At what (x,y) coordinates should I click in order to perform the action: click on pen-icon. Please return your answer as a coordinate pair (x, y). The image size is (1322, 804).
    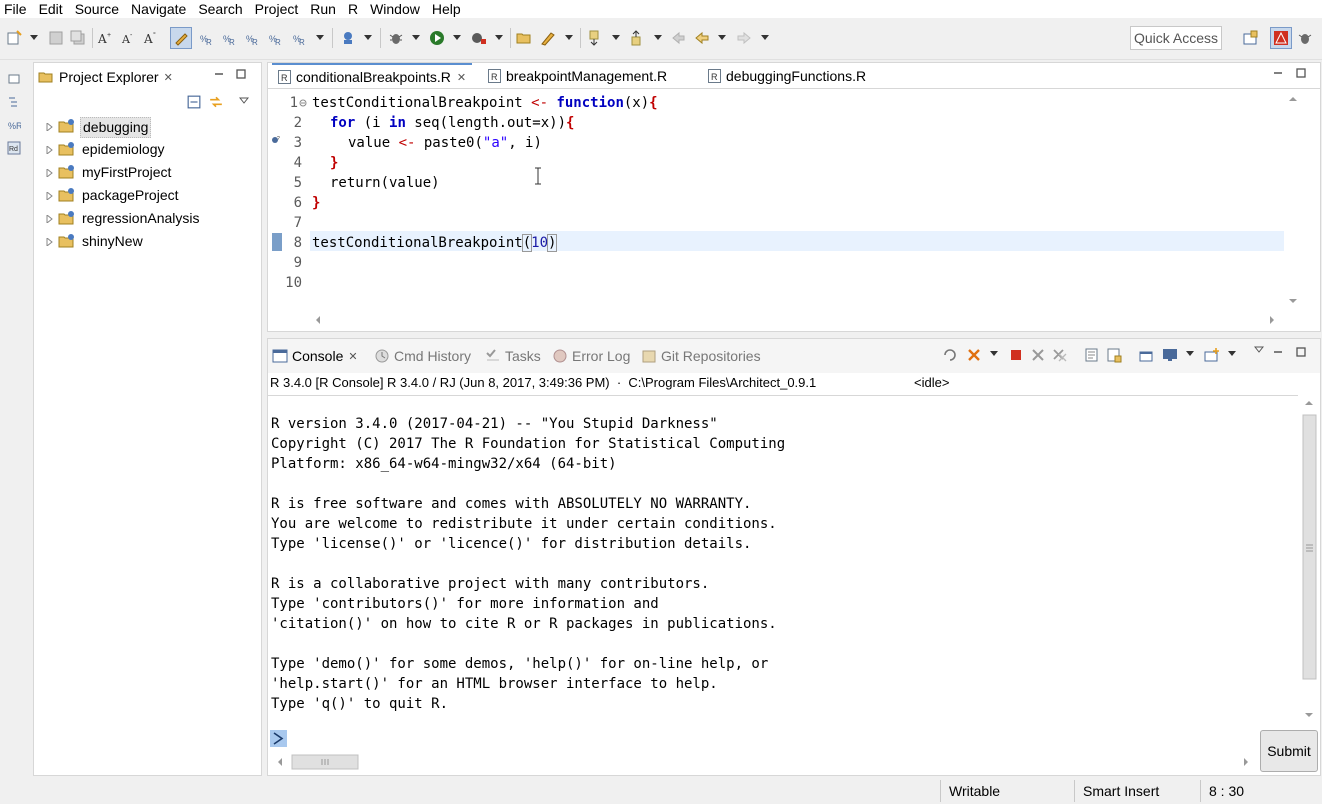
    Looking at the image, I should click on (548, 38).